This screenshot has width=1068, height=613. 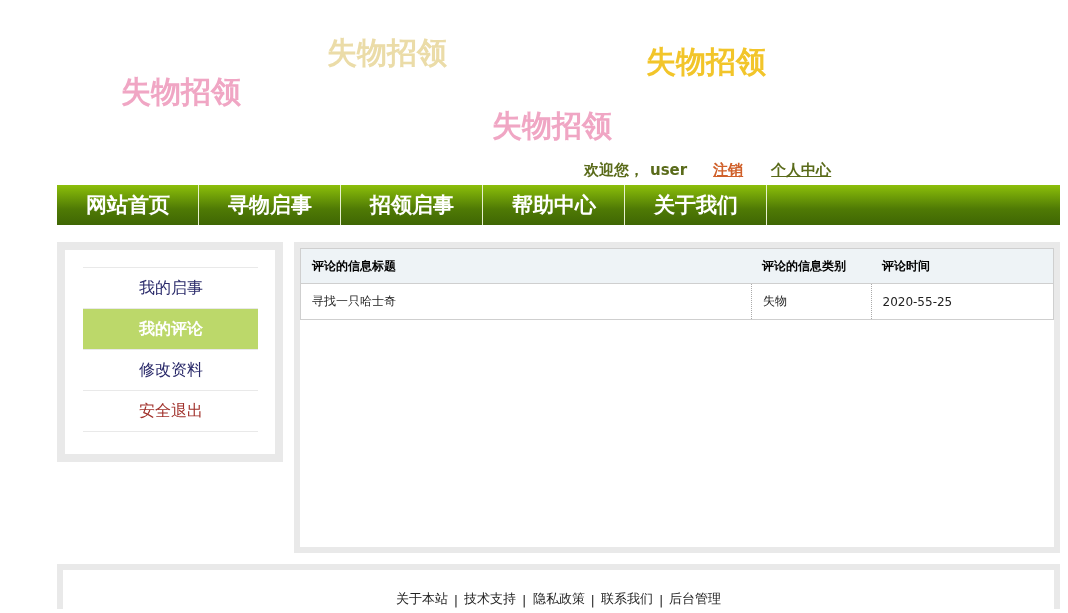 I want to click on column-header: 评论的信息类别, so click(x=811, y=266).